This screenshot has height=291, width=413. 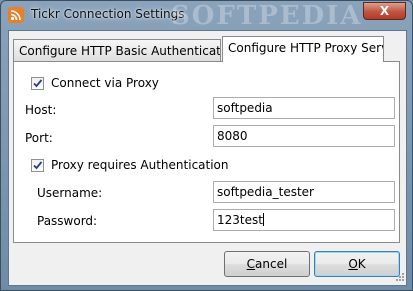 What do you see at coordinates (361, 264) in the screenshot?
I see `ok-label-rest: K` at bounding box center [361, 264].